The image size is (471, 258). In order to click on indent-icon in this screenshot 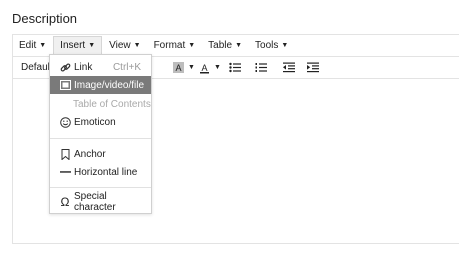, I will do `click(312, 68)`.